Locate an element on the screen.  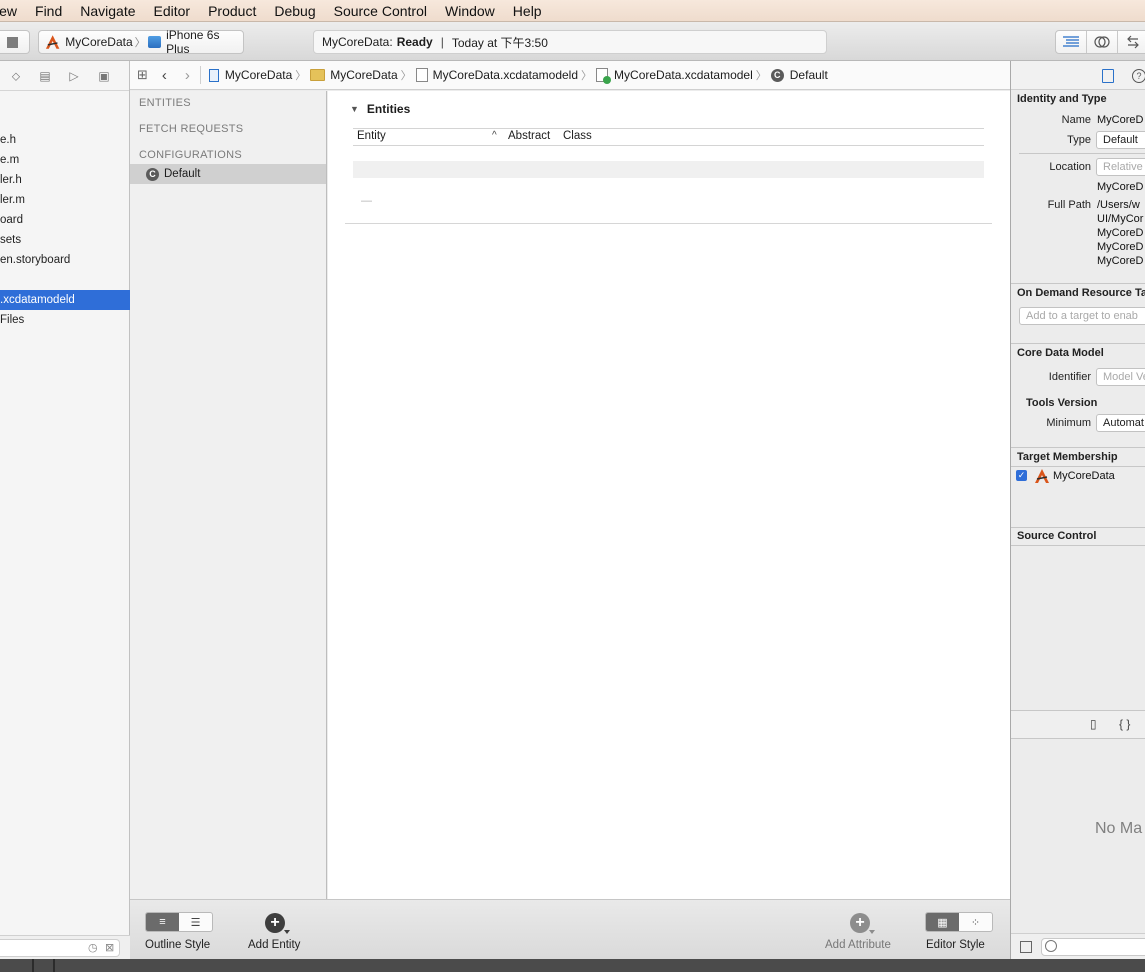
hierarchy-style-button: ☰ is located at coordinates (195, 922).